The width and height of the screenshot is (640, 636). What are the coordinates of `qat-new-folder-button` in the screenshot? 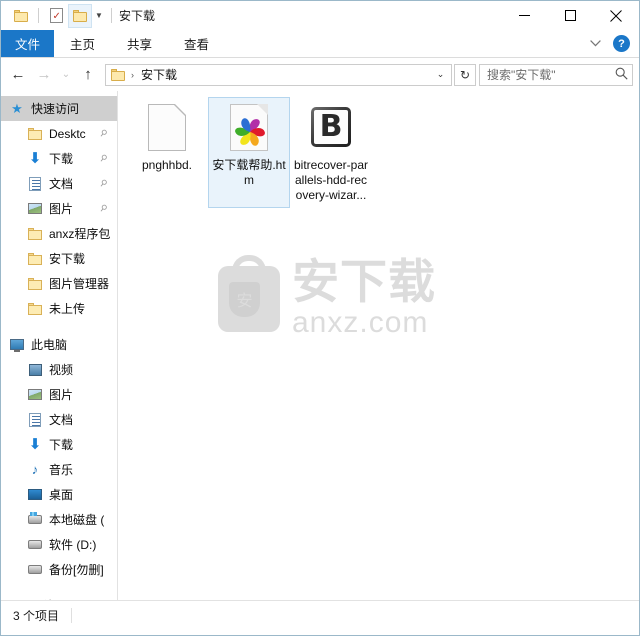 It's located at (80, 15).